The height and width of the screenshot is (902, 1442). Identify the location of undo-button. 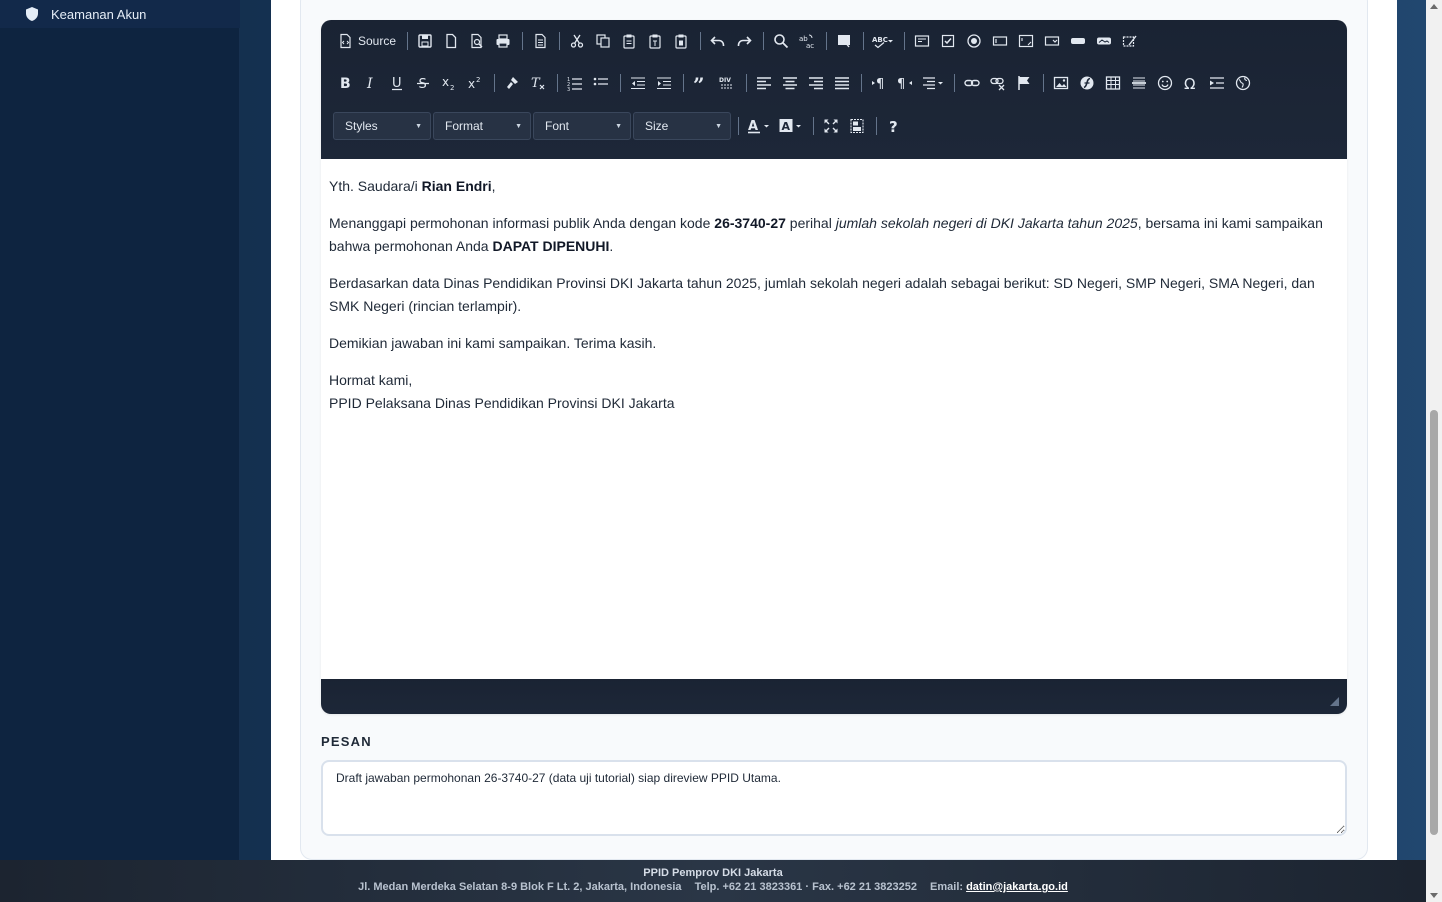
(718, 41).